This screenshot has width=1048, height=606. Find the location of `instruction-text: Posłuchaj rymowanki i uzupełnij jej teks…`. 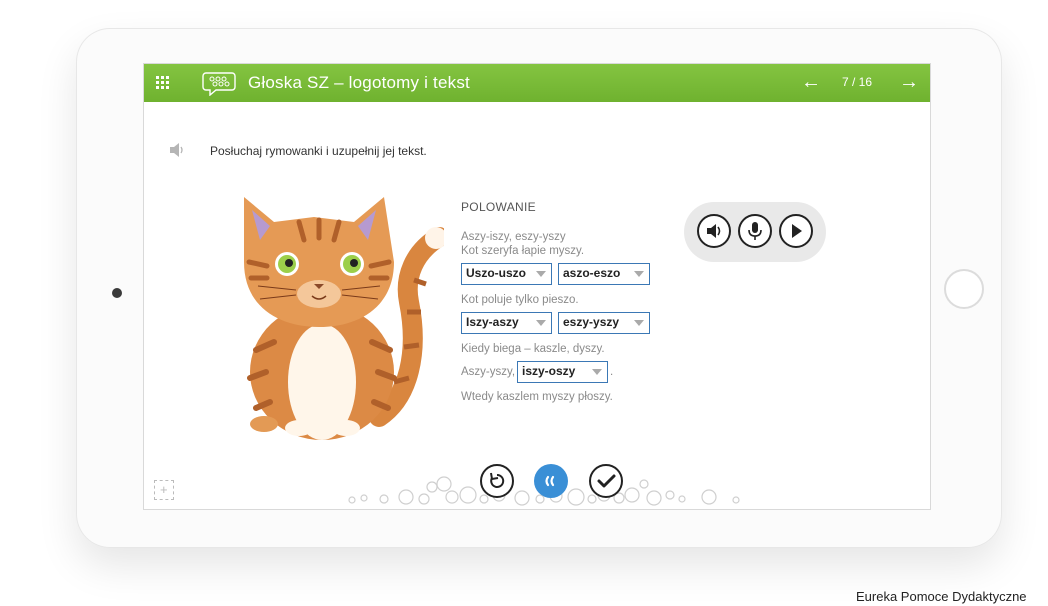

instruction-text: Posłuchaj rymowanki i uzupełnij jej teks… is located at coordinates (318, 151).